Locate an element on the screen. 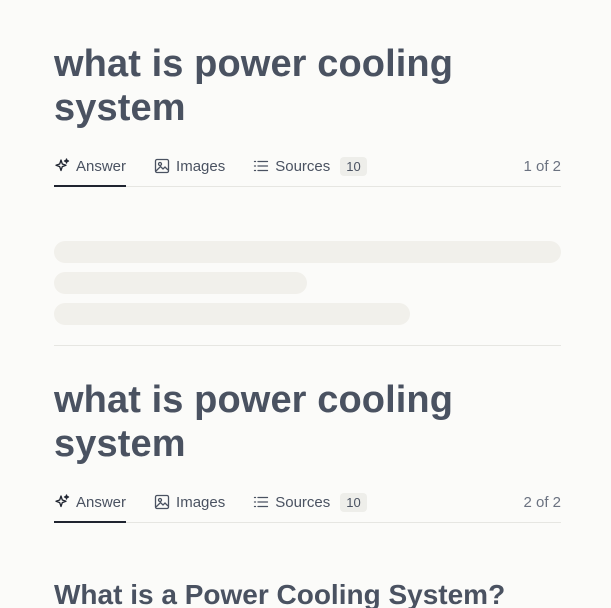 Image resolution: width=611 pixels, height=608 pixels. thread-pager: 1 of 2 is located at coordinates (542, 166).